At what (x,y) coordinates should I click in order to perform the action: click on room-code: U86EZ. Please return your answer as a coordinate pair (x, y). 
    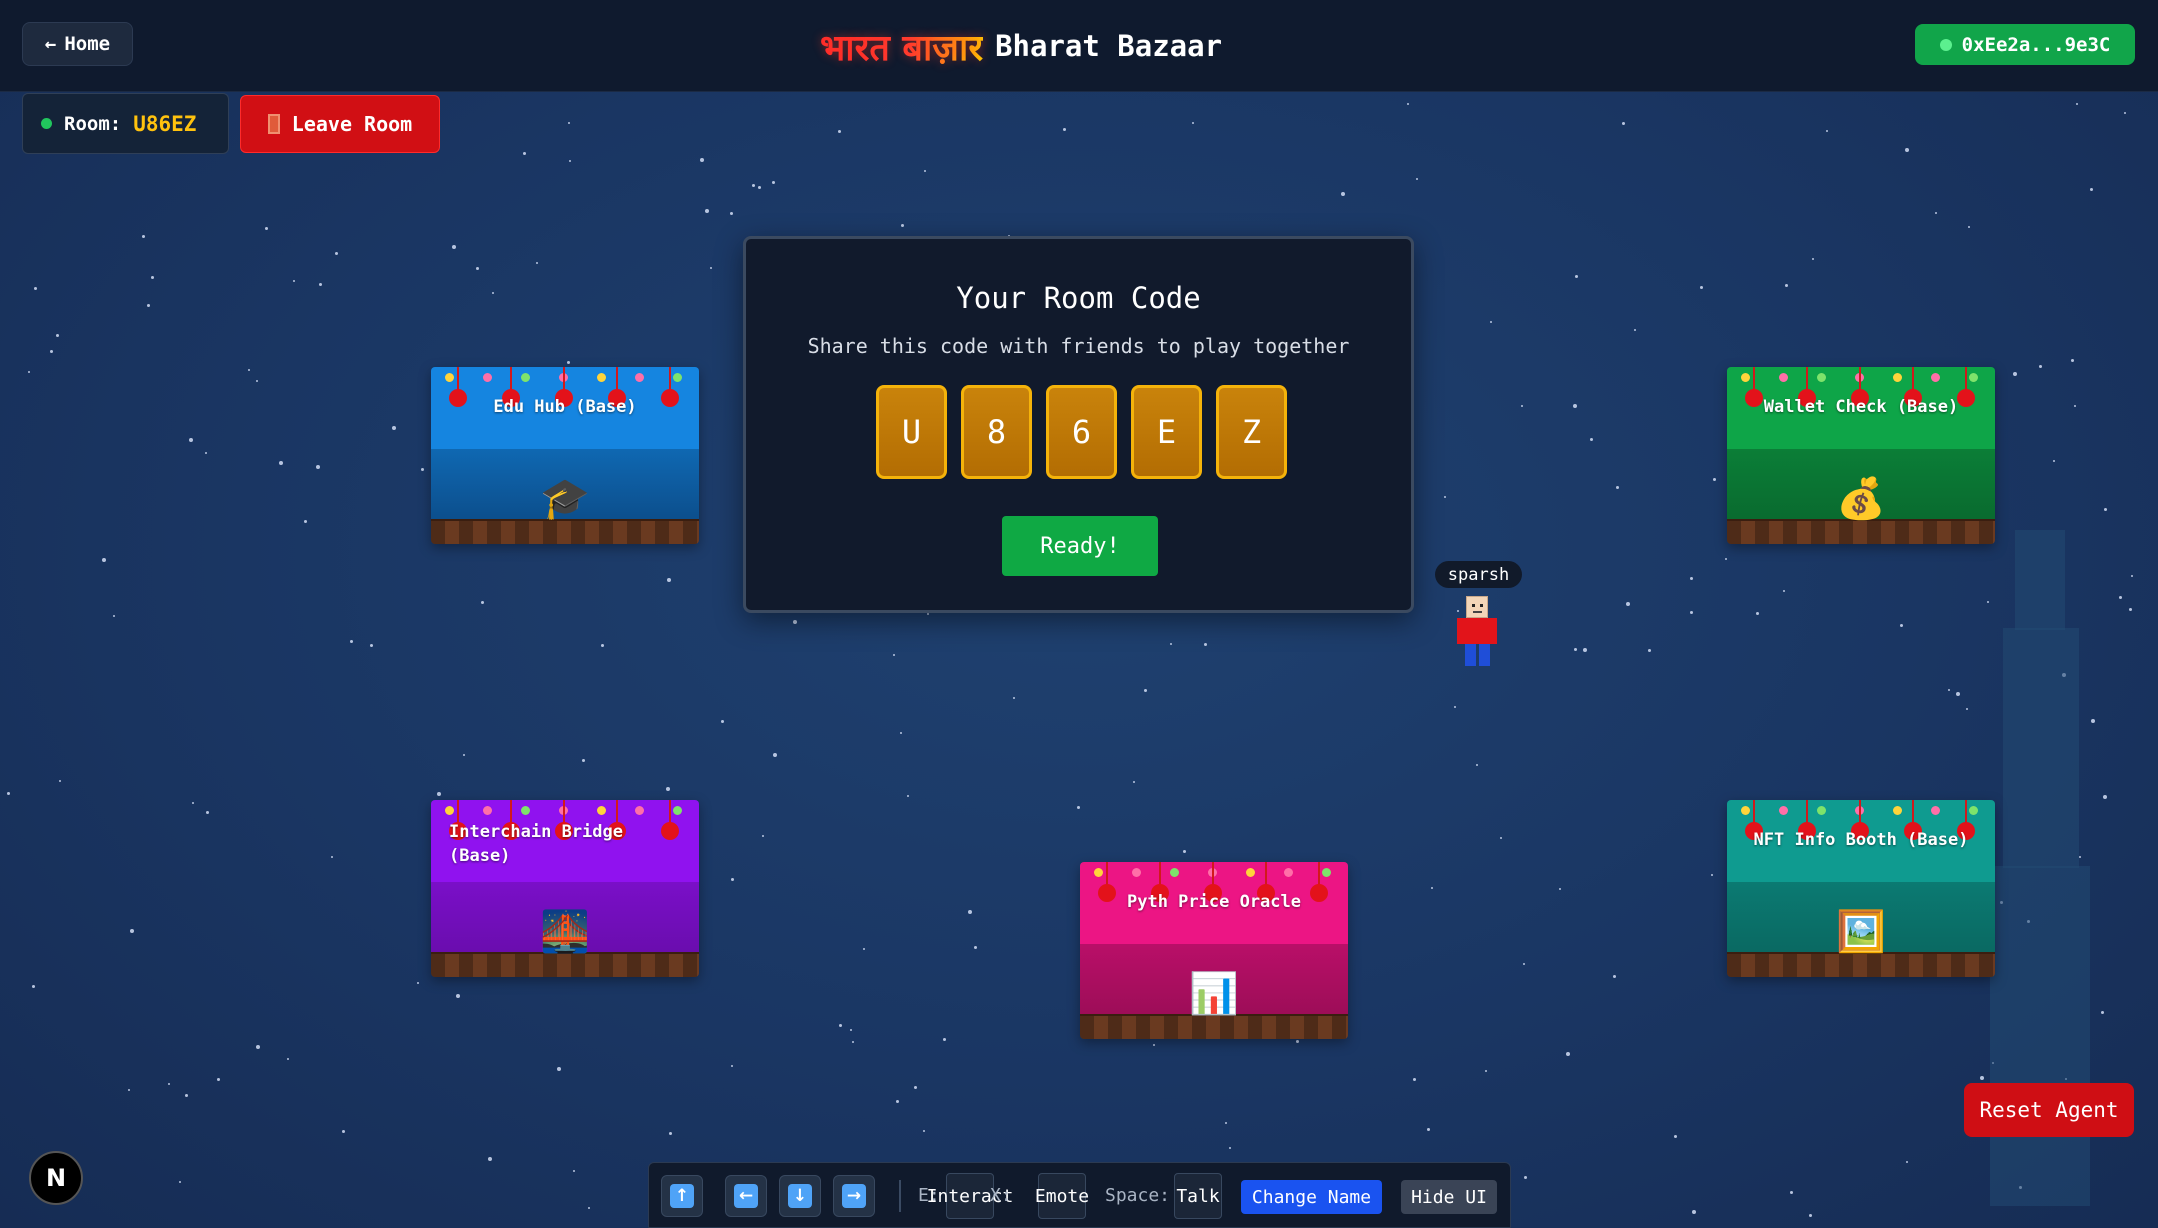
    Looking at the image, I should click on (165, 123).